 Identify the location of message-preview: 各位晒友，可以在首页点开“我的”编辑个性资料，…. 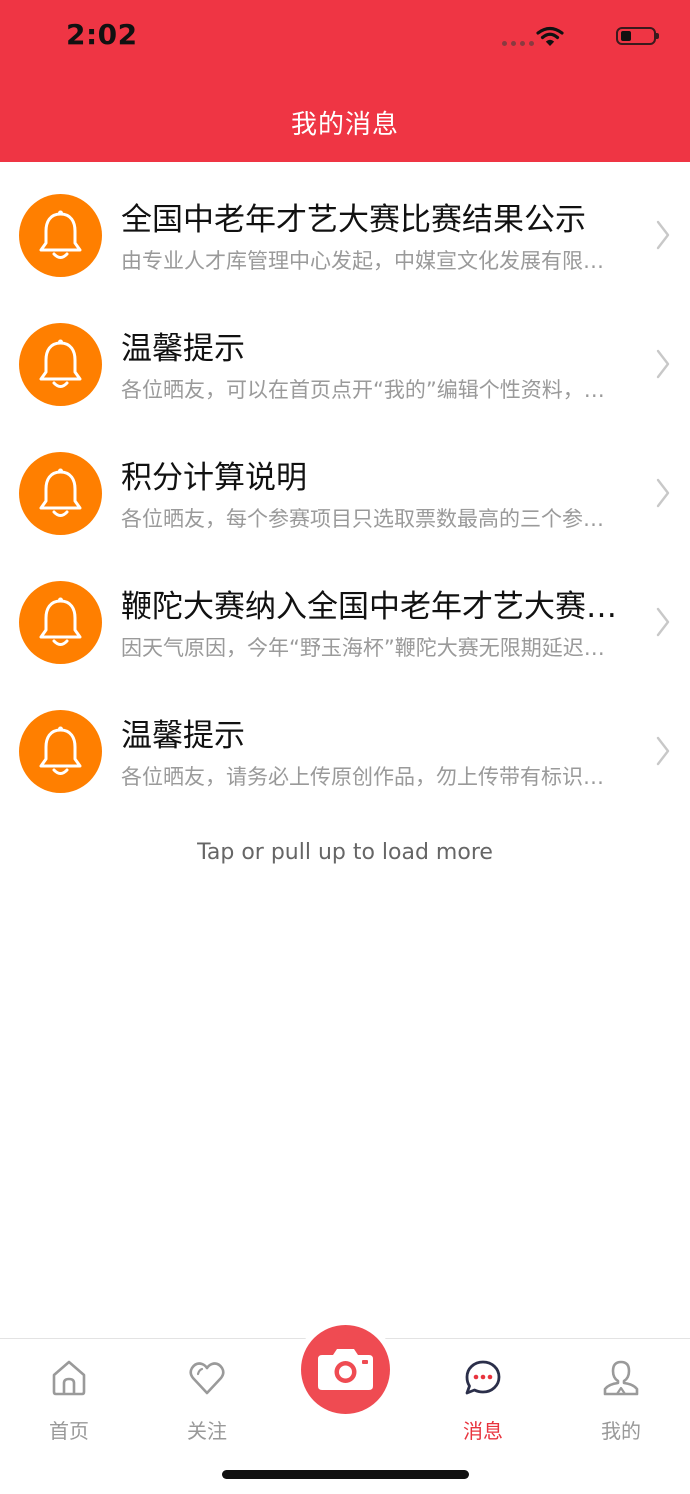
(363, 390).